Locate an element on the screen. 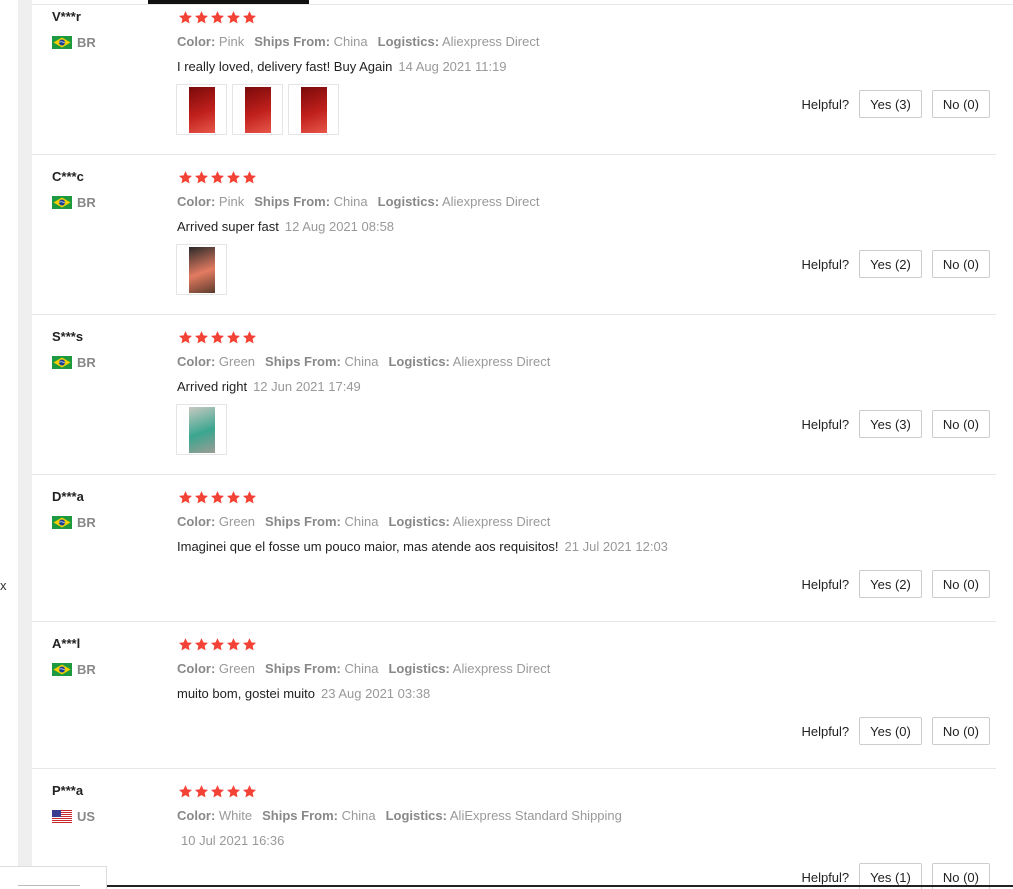 The width and height of the screenshot is (1013, 889). review-text: muito bom, gostei muito is located at coordinates (246, 693).